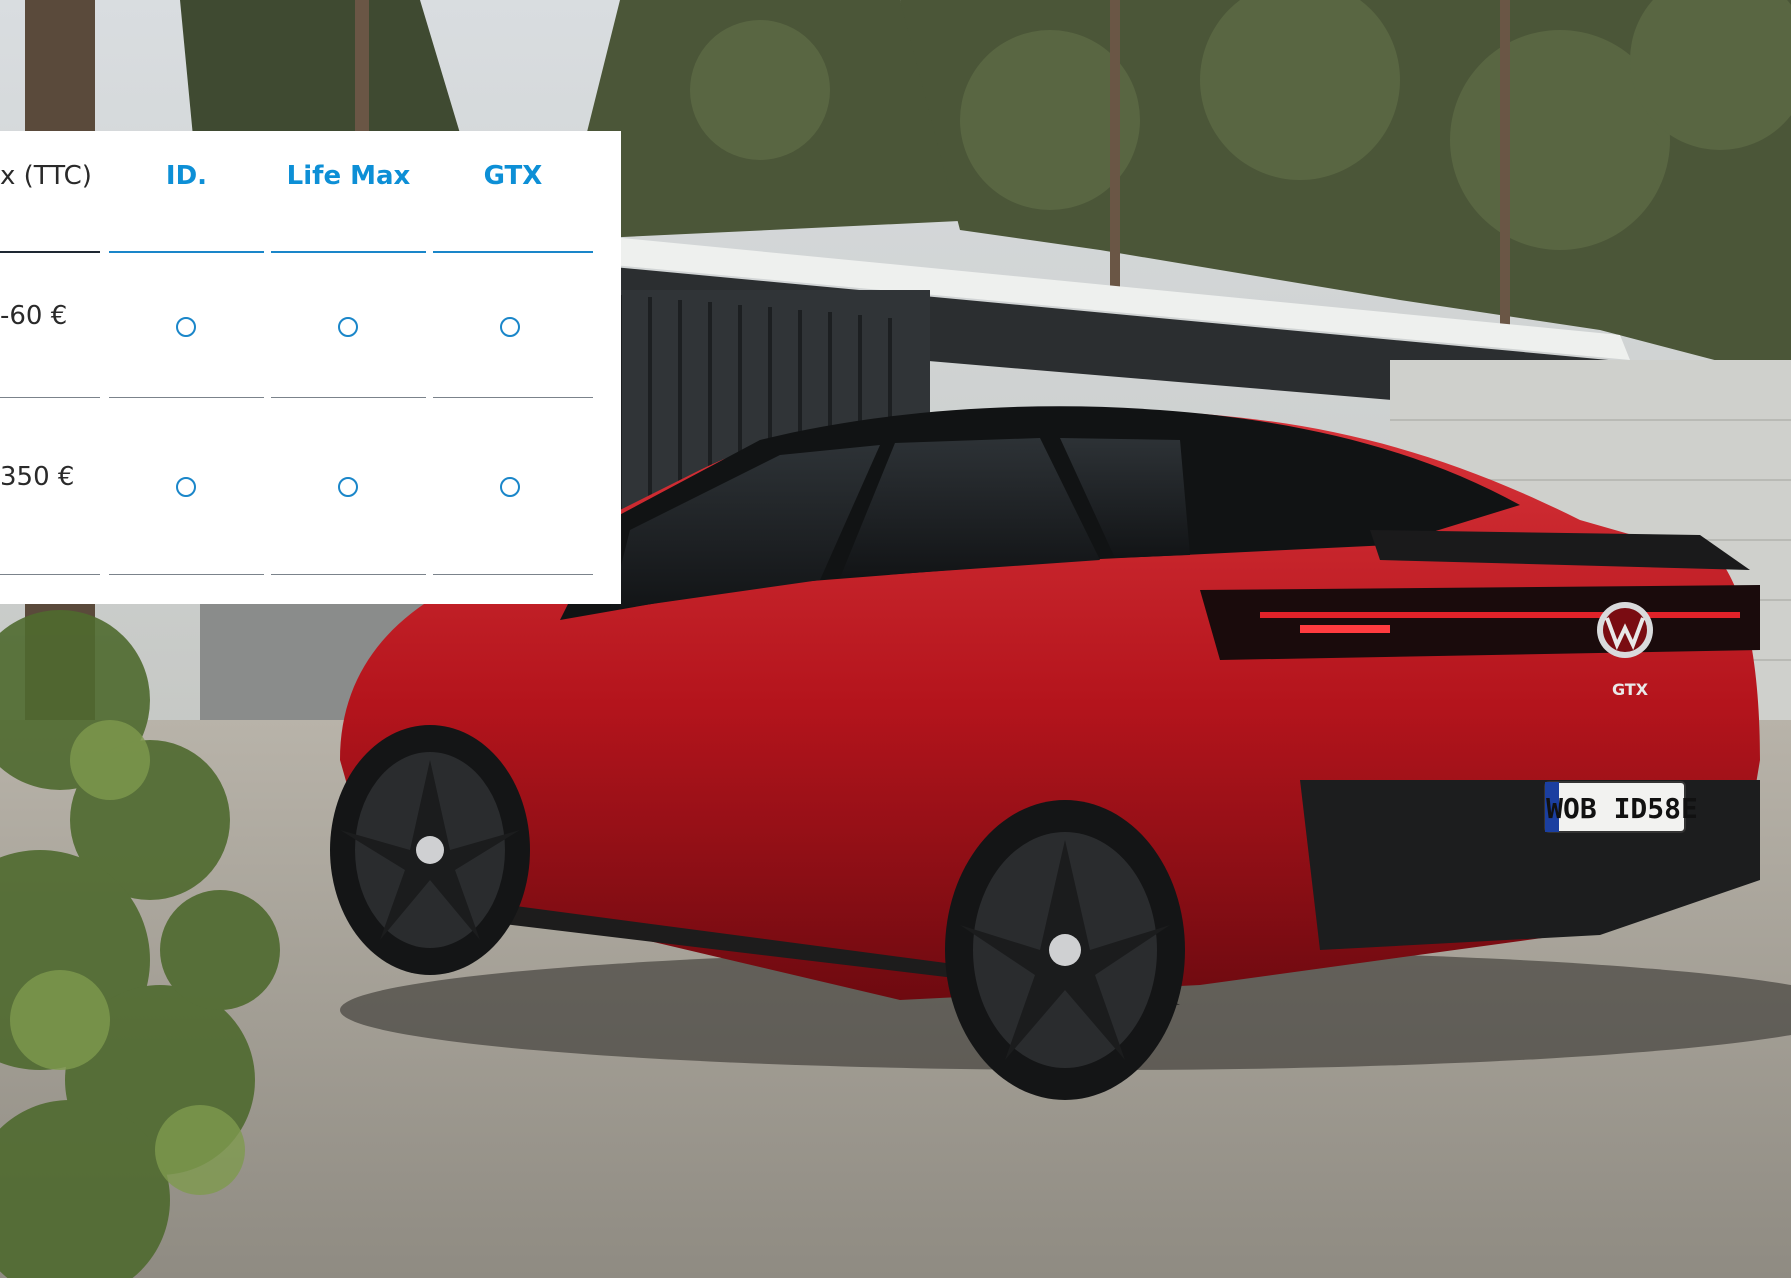 This screenshot has width=1791, height=1278. Describe the element at coordinates (37, 477) in the screenshot. I see `table-row-2-price: 350 €` at that location.